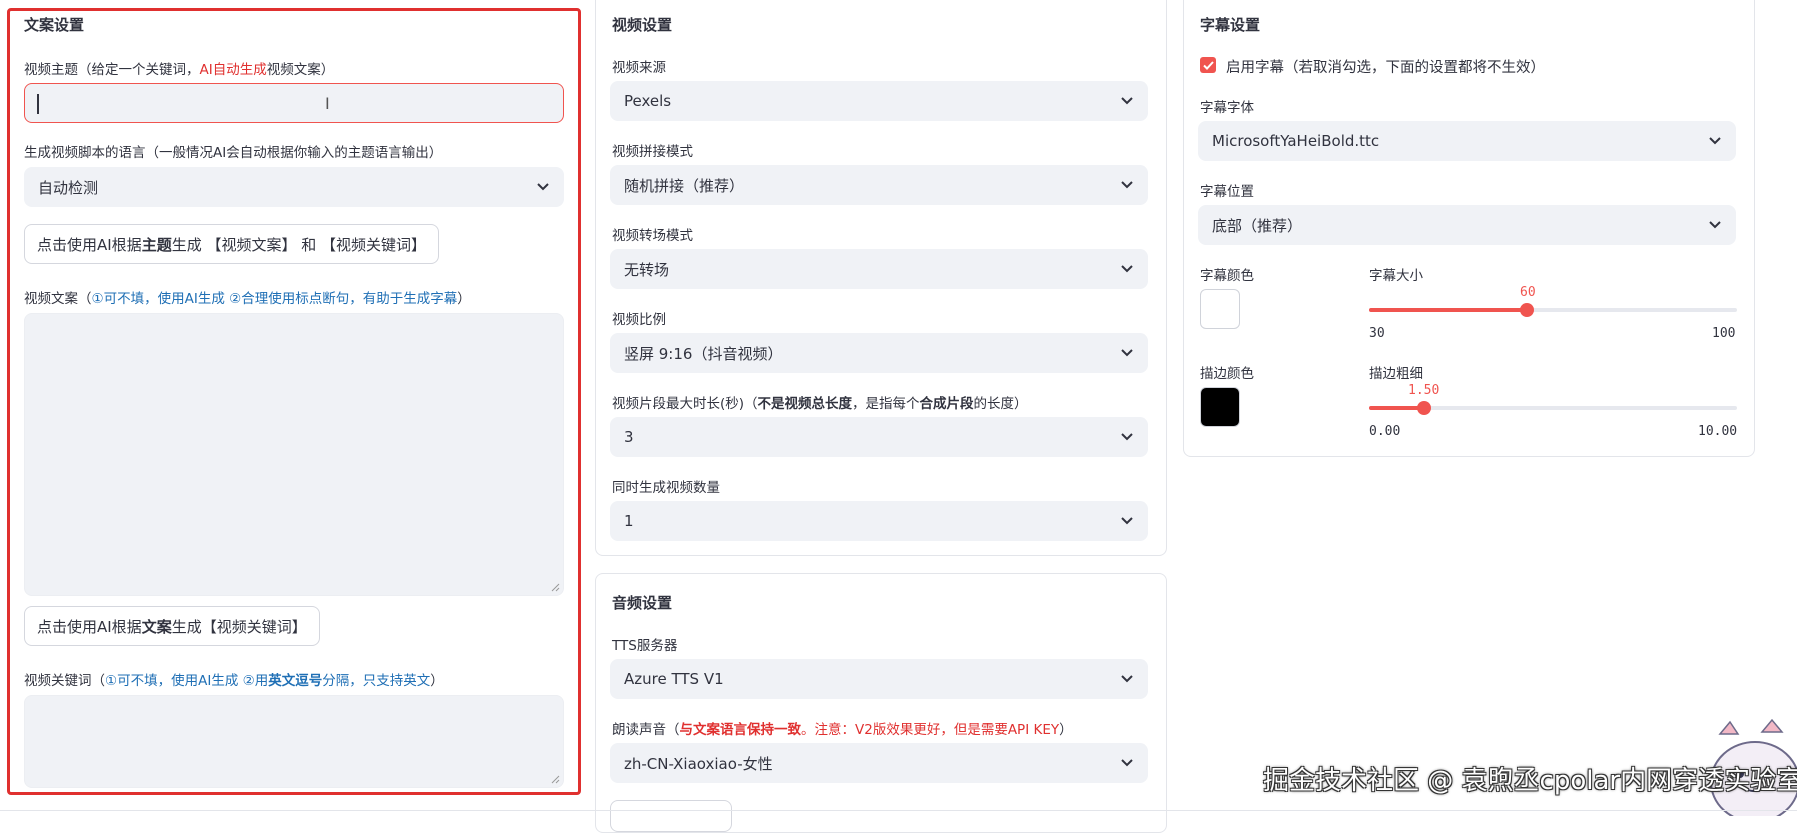 This screenshot has height=833, width=1797. What do you see at coordinates (1396, 374) in the screenshot?
I see `stroke-width-label: 描边粗细` at bounding box center [1396, 374].